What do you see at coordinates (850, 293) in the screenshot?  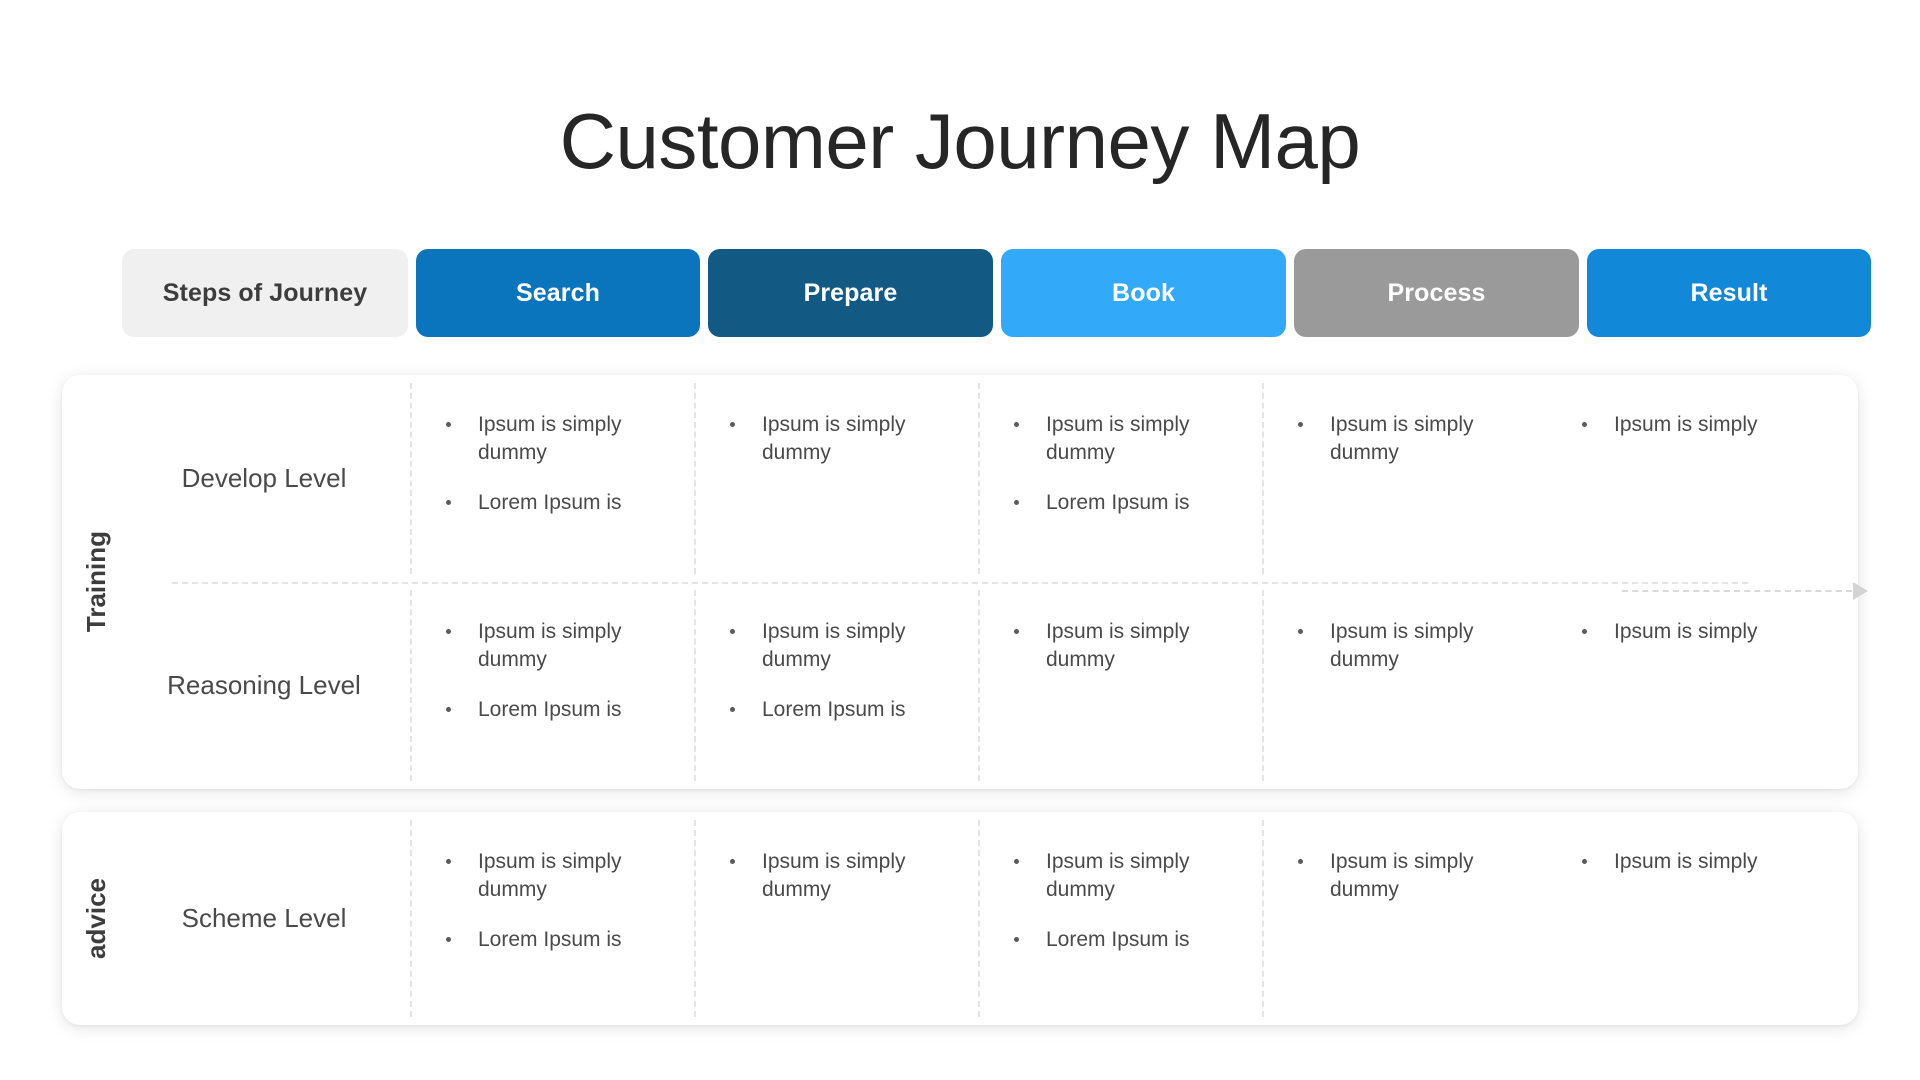 I see `step-pill-prepare: Prepare` at bounding box center [850, 293].